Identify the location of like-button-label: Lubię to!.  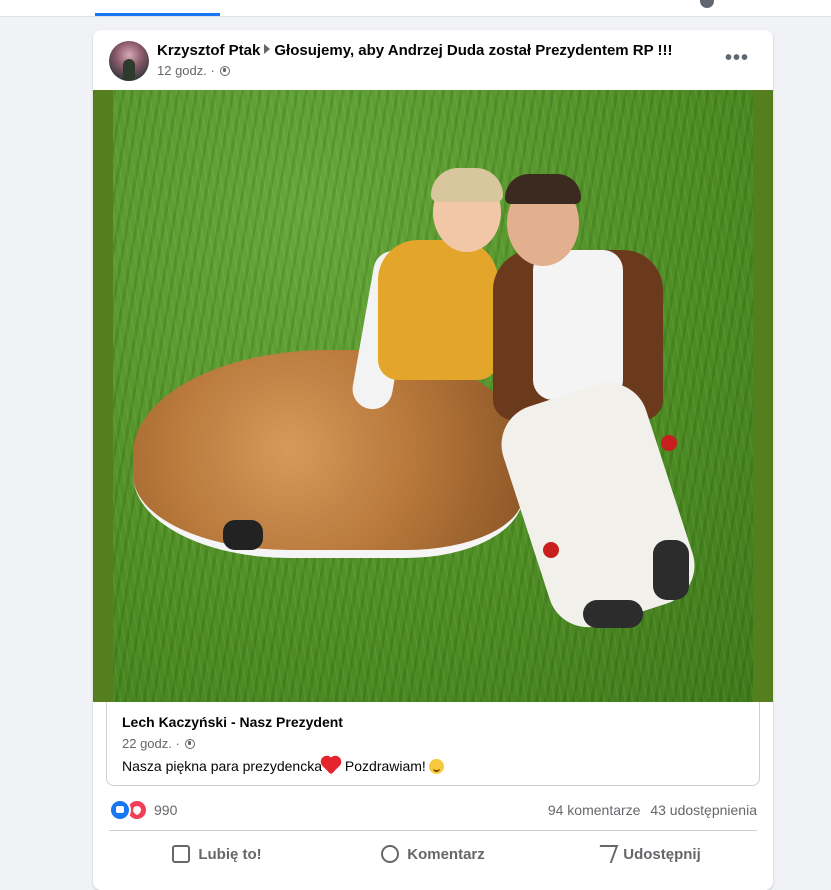
(230, 854).